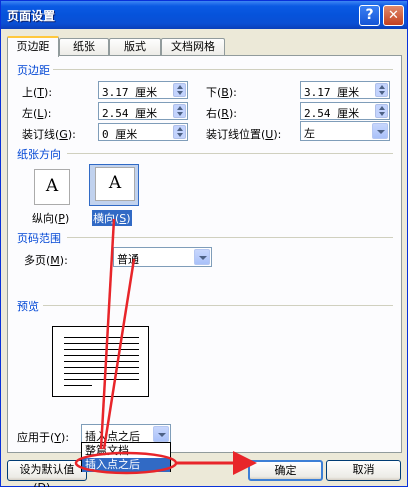  I want to click on annotation-circle, so click(126, 463).